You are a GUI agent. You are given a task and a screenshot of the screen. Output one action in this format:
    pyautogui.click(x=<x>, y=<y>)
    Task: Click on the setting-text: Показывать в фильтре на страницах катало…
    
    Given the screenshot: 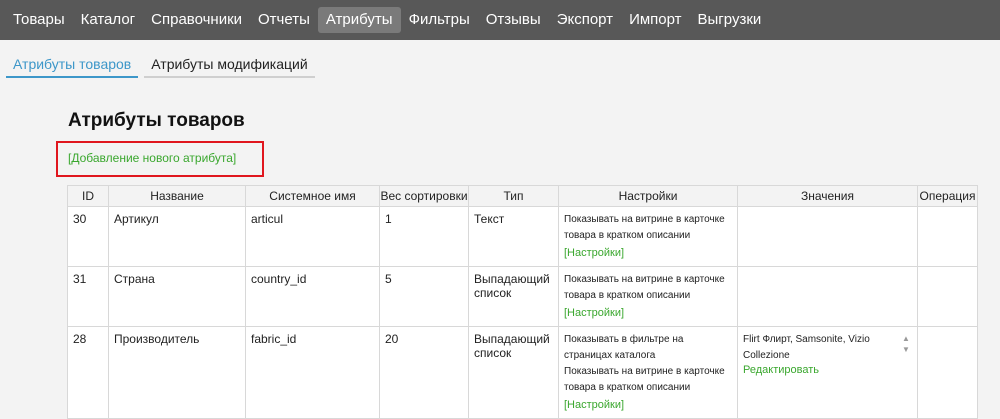 What is the action you would take?
    pyautogui.click(x=624, y=347)
    